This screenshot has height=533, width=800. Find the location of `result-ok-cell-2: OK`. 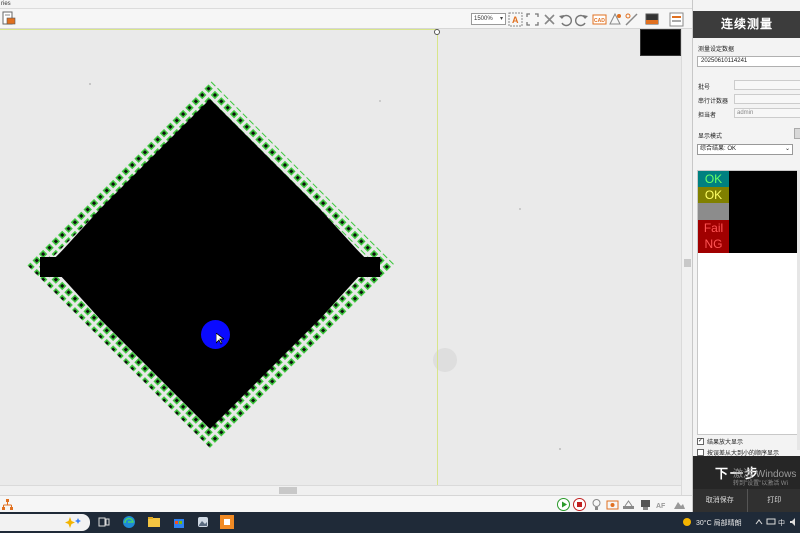

result-ok-cell-2: OK is located at coordinates (713, 195).